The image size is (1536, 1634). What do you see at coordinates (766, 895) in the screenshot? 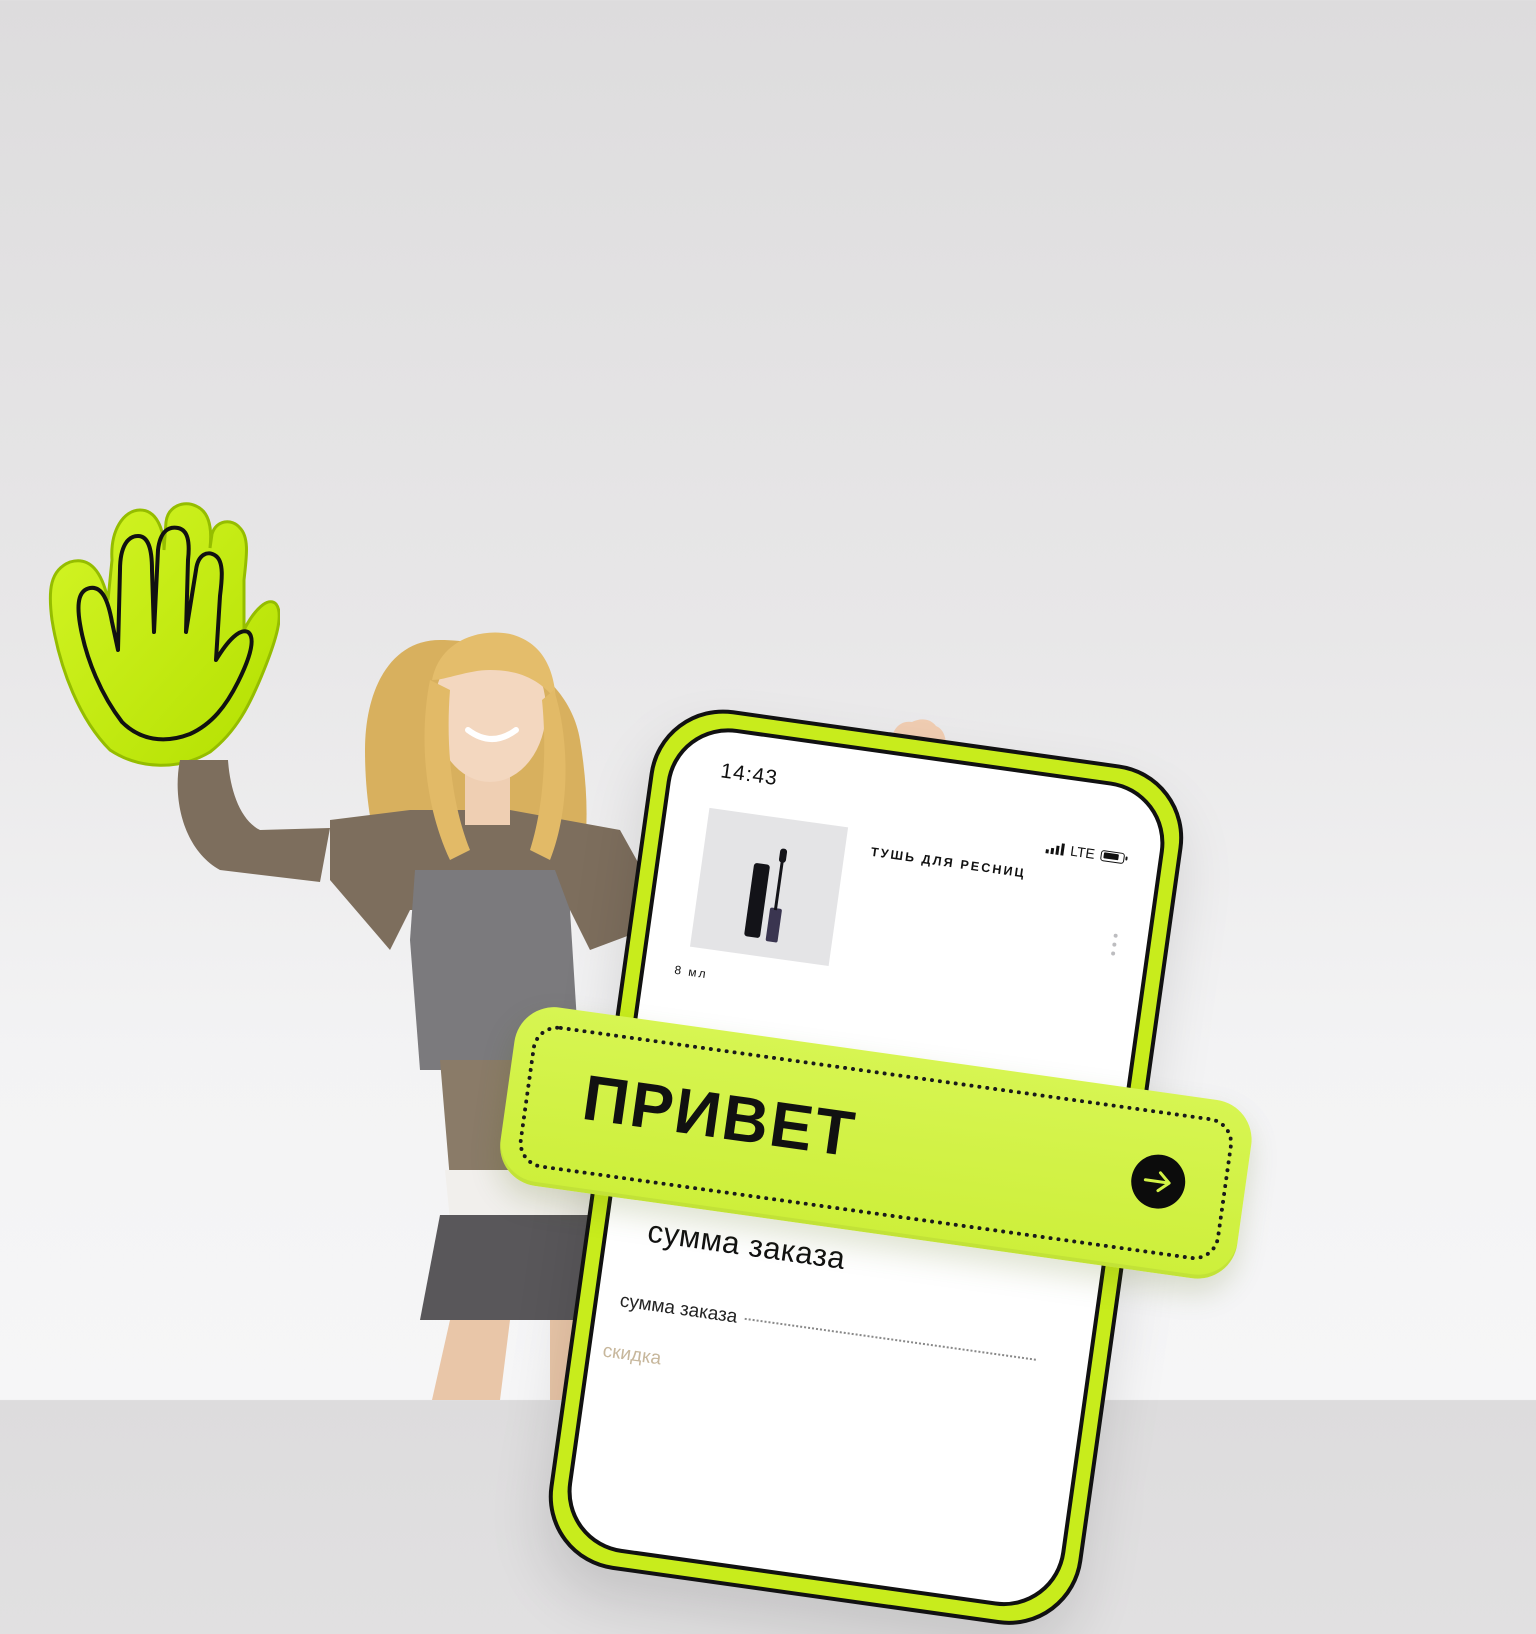
I see `mascara-icon` at bounding box center [766, 895].